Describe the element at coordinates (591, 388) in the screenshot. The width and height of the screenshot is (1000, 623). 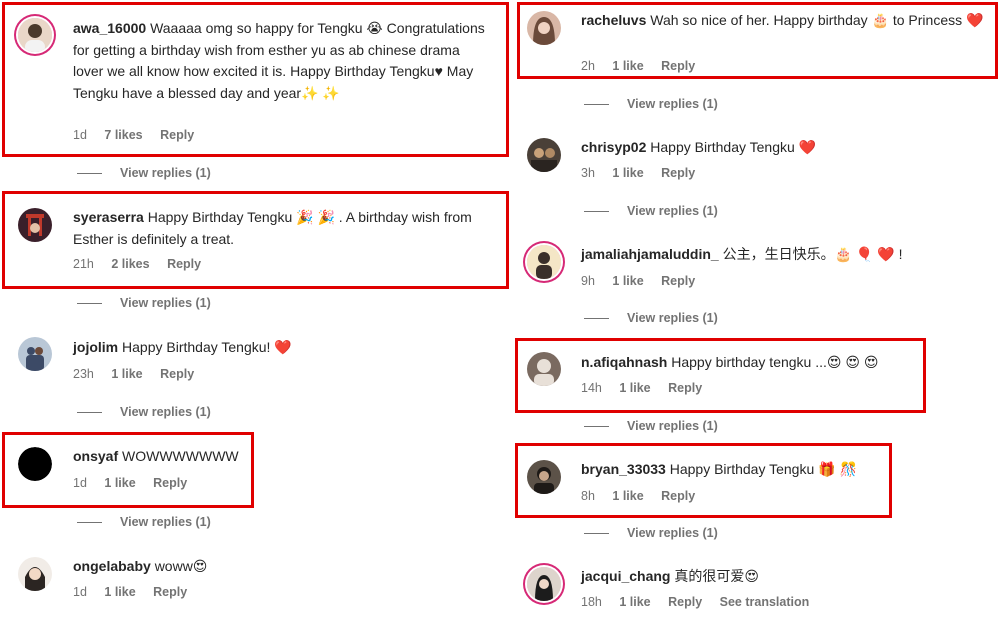
I see `comment-time: 14h` at that location.